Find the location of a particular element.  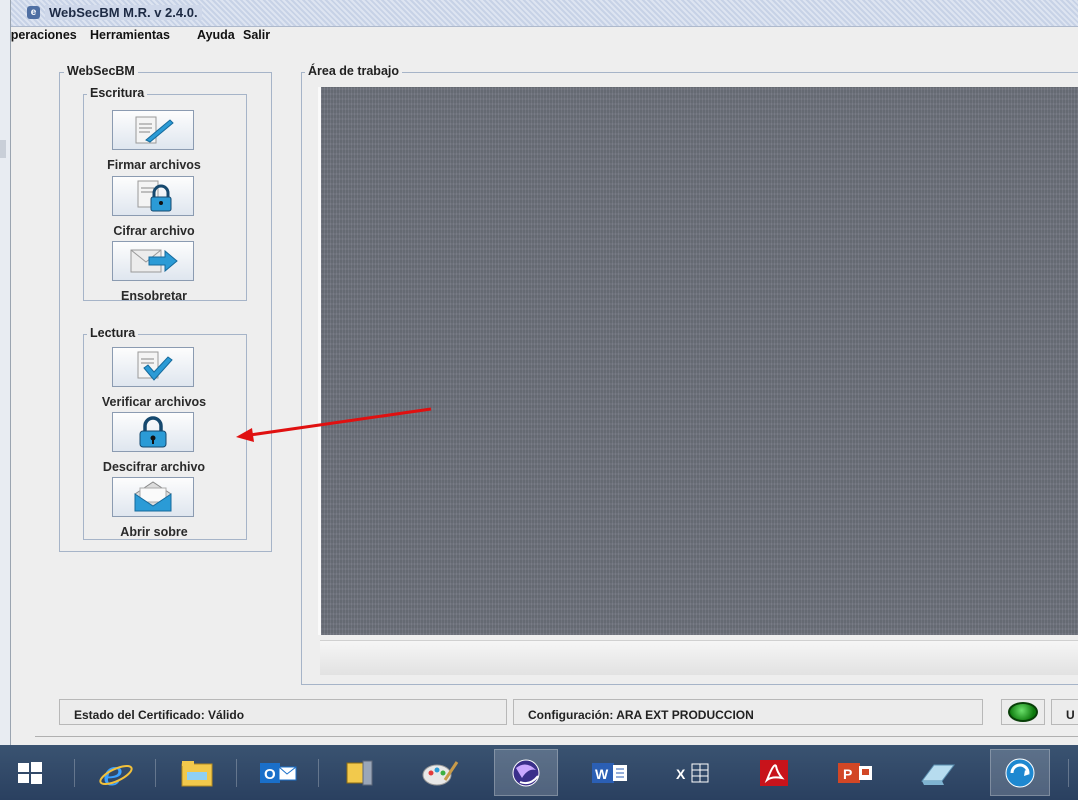

paint-icon is located at coordinates (440, 772).